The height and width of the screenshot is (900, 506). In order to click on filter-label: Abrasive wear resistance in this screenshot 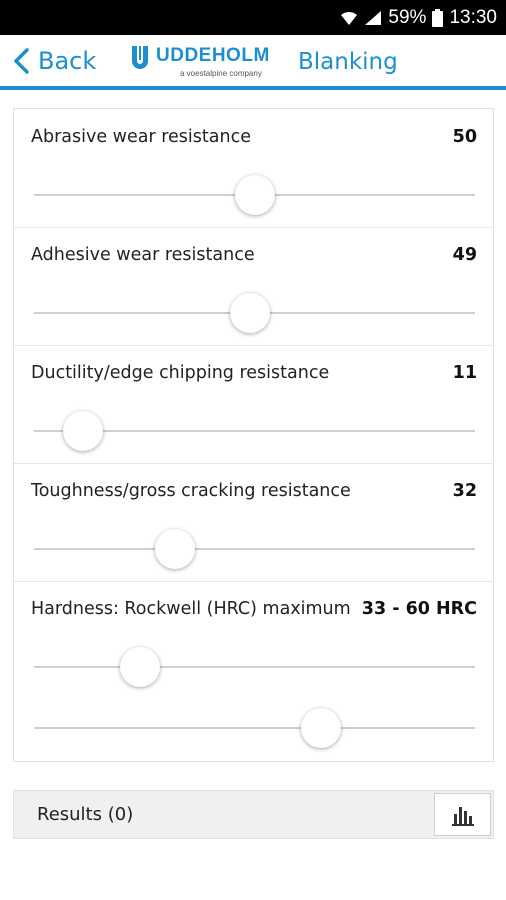, I will do `click(141, 137)`.